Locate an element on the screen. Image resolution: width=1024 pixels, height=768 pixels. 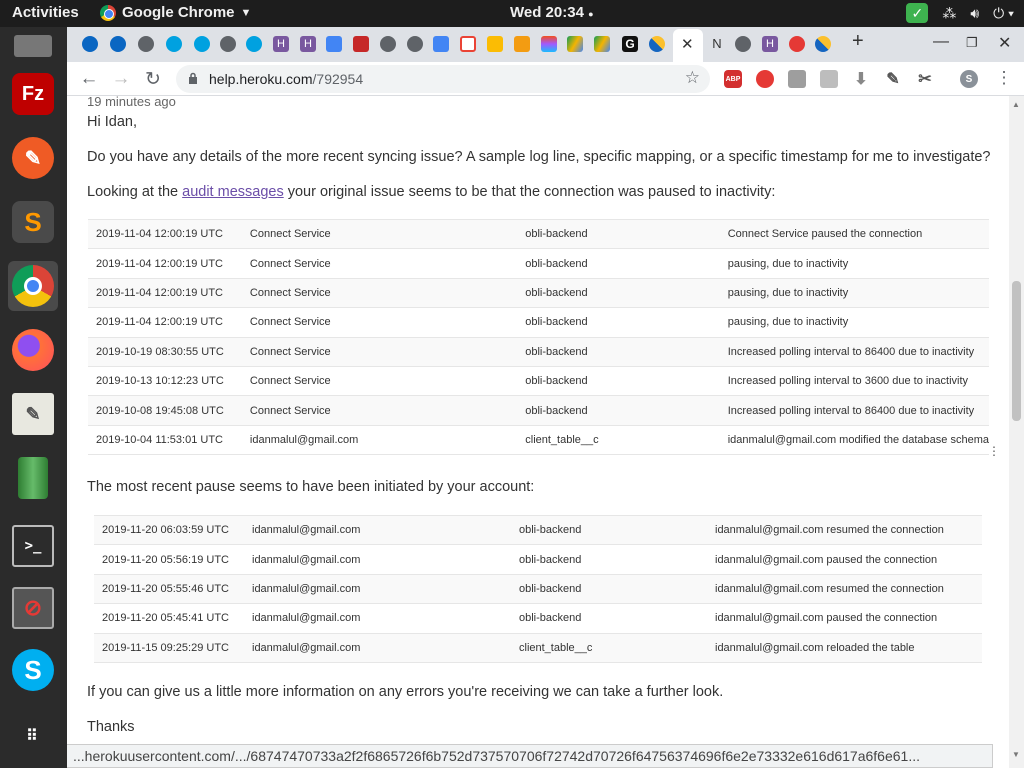
active-tab: ✕ is located at coordinates (688, 45).